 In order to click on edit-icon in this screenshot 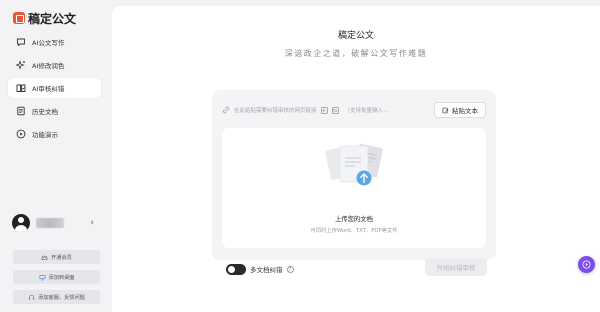, I will do `click(445, 110)`.